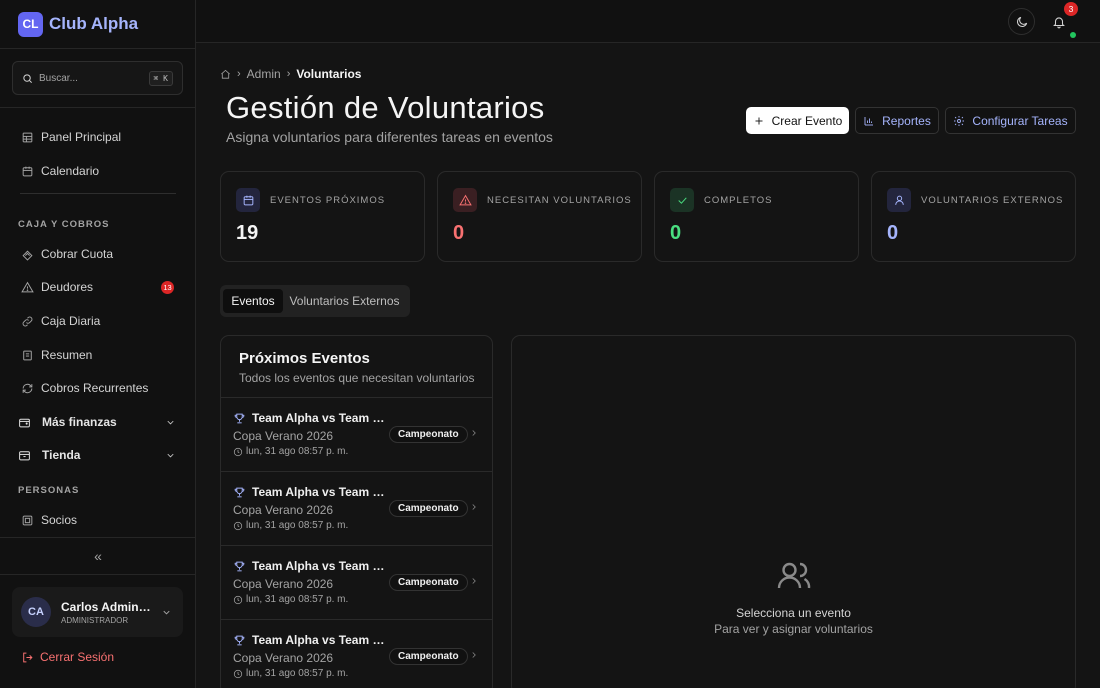 This screenshot has height=688, width=1100. Describe the element at coordinates (95, 388) in the screenshot. I see `sidebar-item-label: Cobros Recurrentes` at that location.